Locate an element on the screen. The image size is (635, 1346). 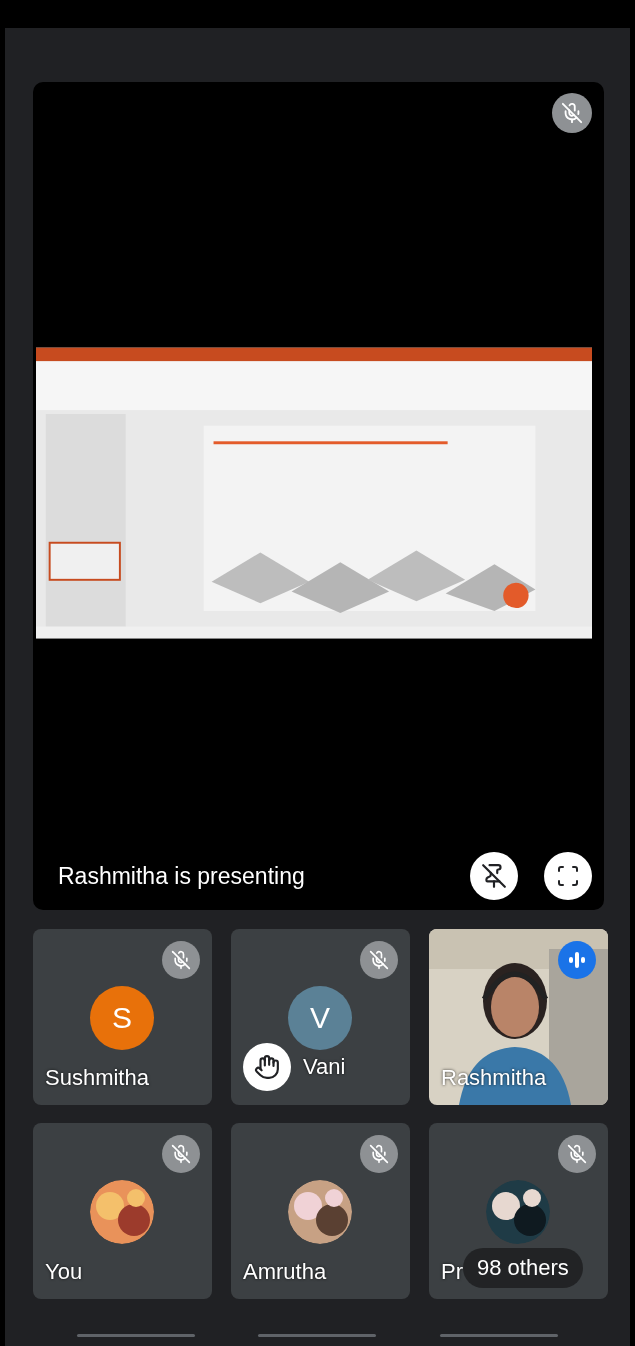
presenter-caption: Rashmitha is presenting is located at coordinates (182, 876).